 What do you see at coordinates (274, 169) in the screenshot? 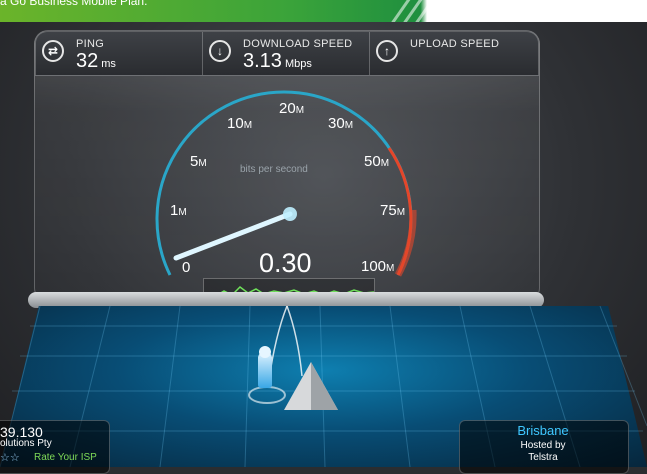
I see `unit-caption: bits per second` at bounding box center [274, 169].